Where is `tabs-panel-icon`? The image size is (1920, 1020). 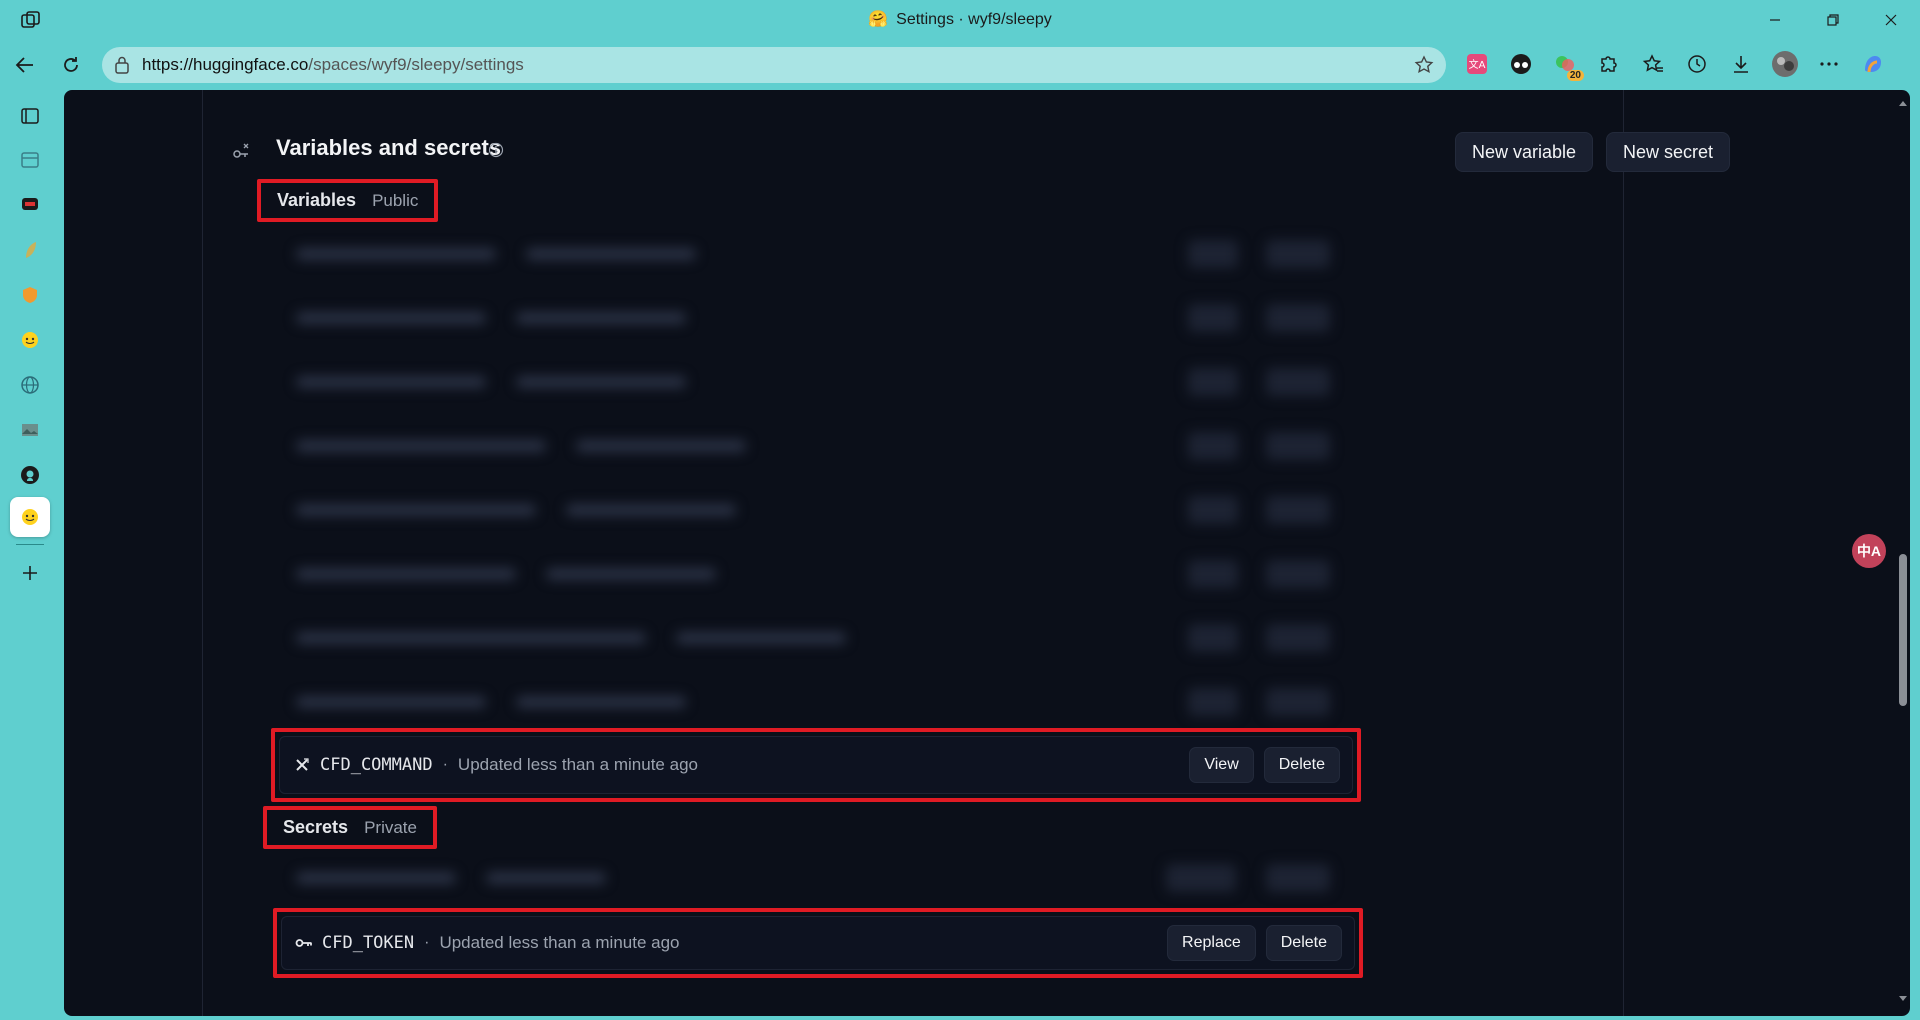 tabs-panel-icon is located at coordinates (30, 116).